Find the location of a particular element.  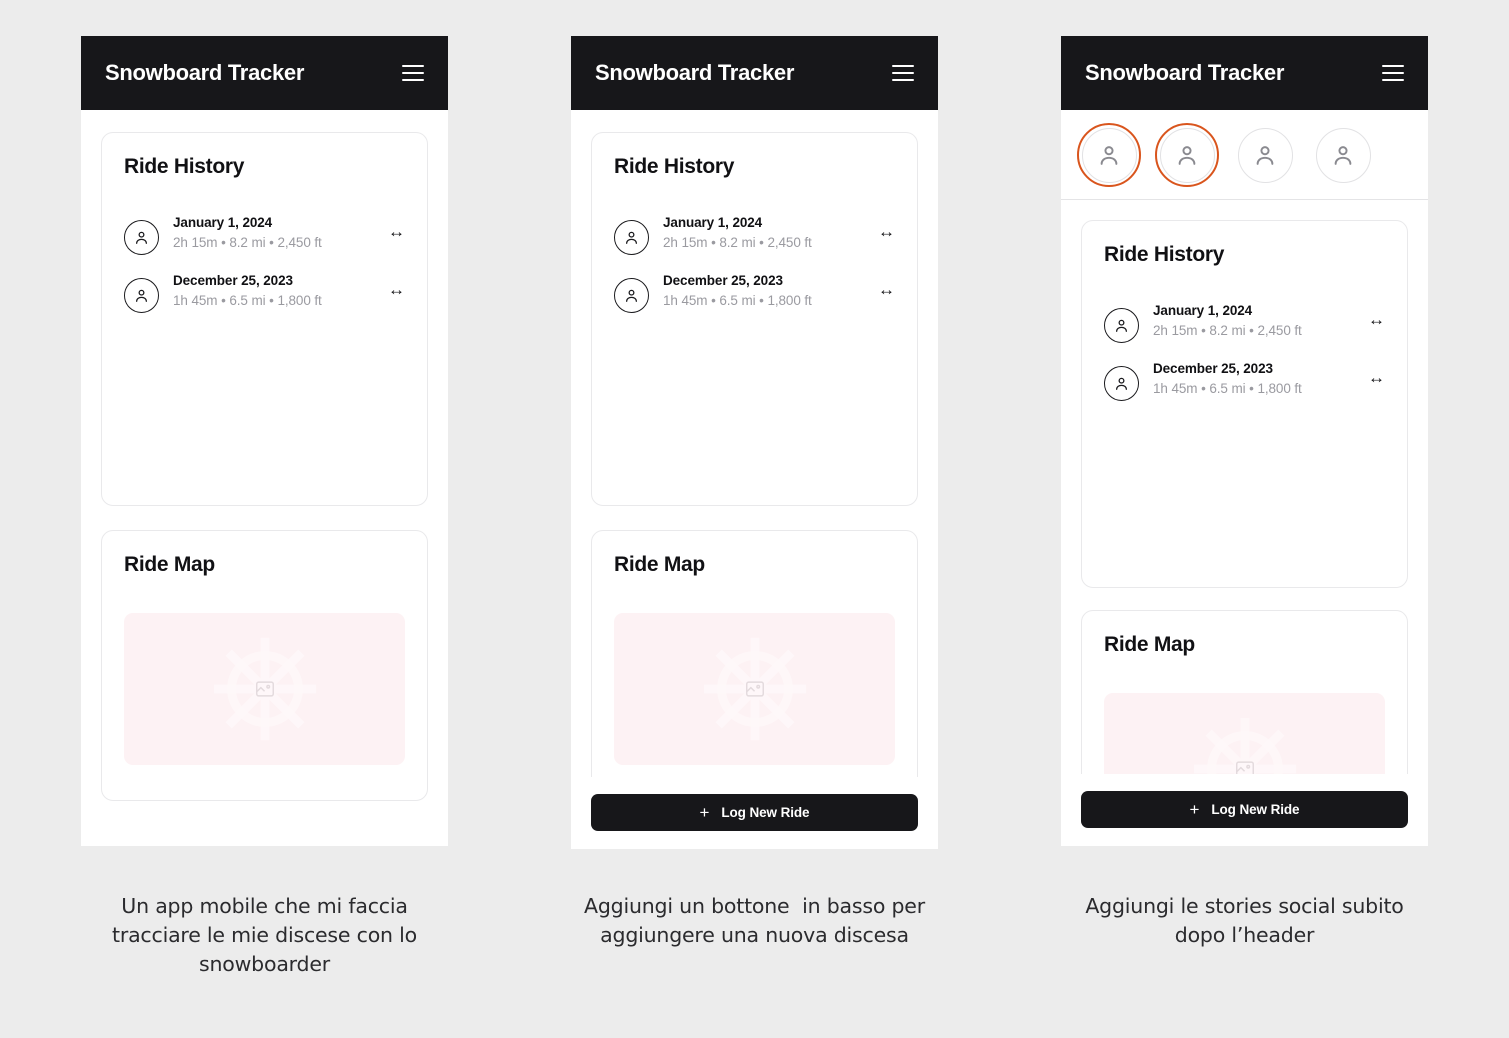

social-stories-bar is located at coordinates (1244, 155).